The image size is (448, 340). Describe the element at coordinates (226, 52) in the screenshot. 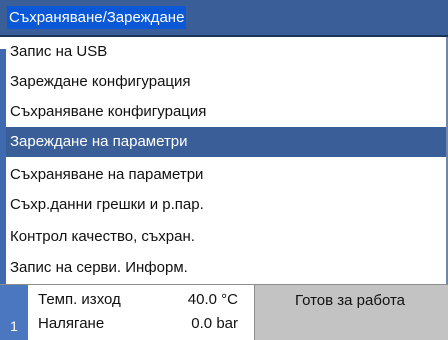

I see `menu-item-usb-record: Запис на USB` at that location.